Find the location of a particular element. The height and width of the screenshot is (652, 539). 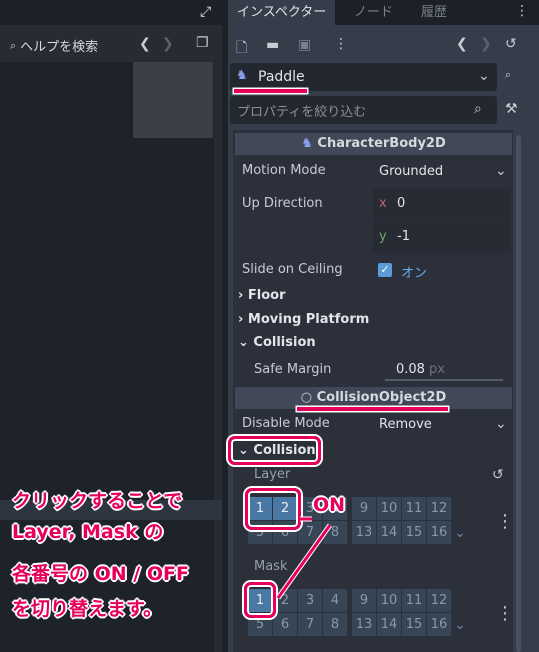

annotation-text: クリックすることで is located at coordinates (97, 501).